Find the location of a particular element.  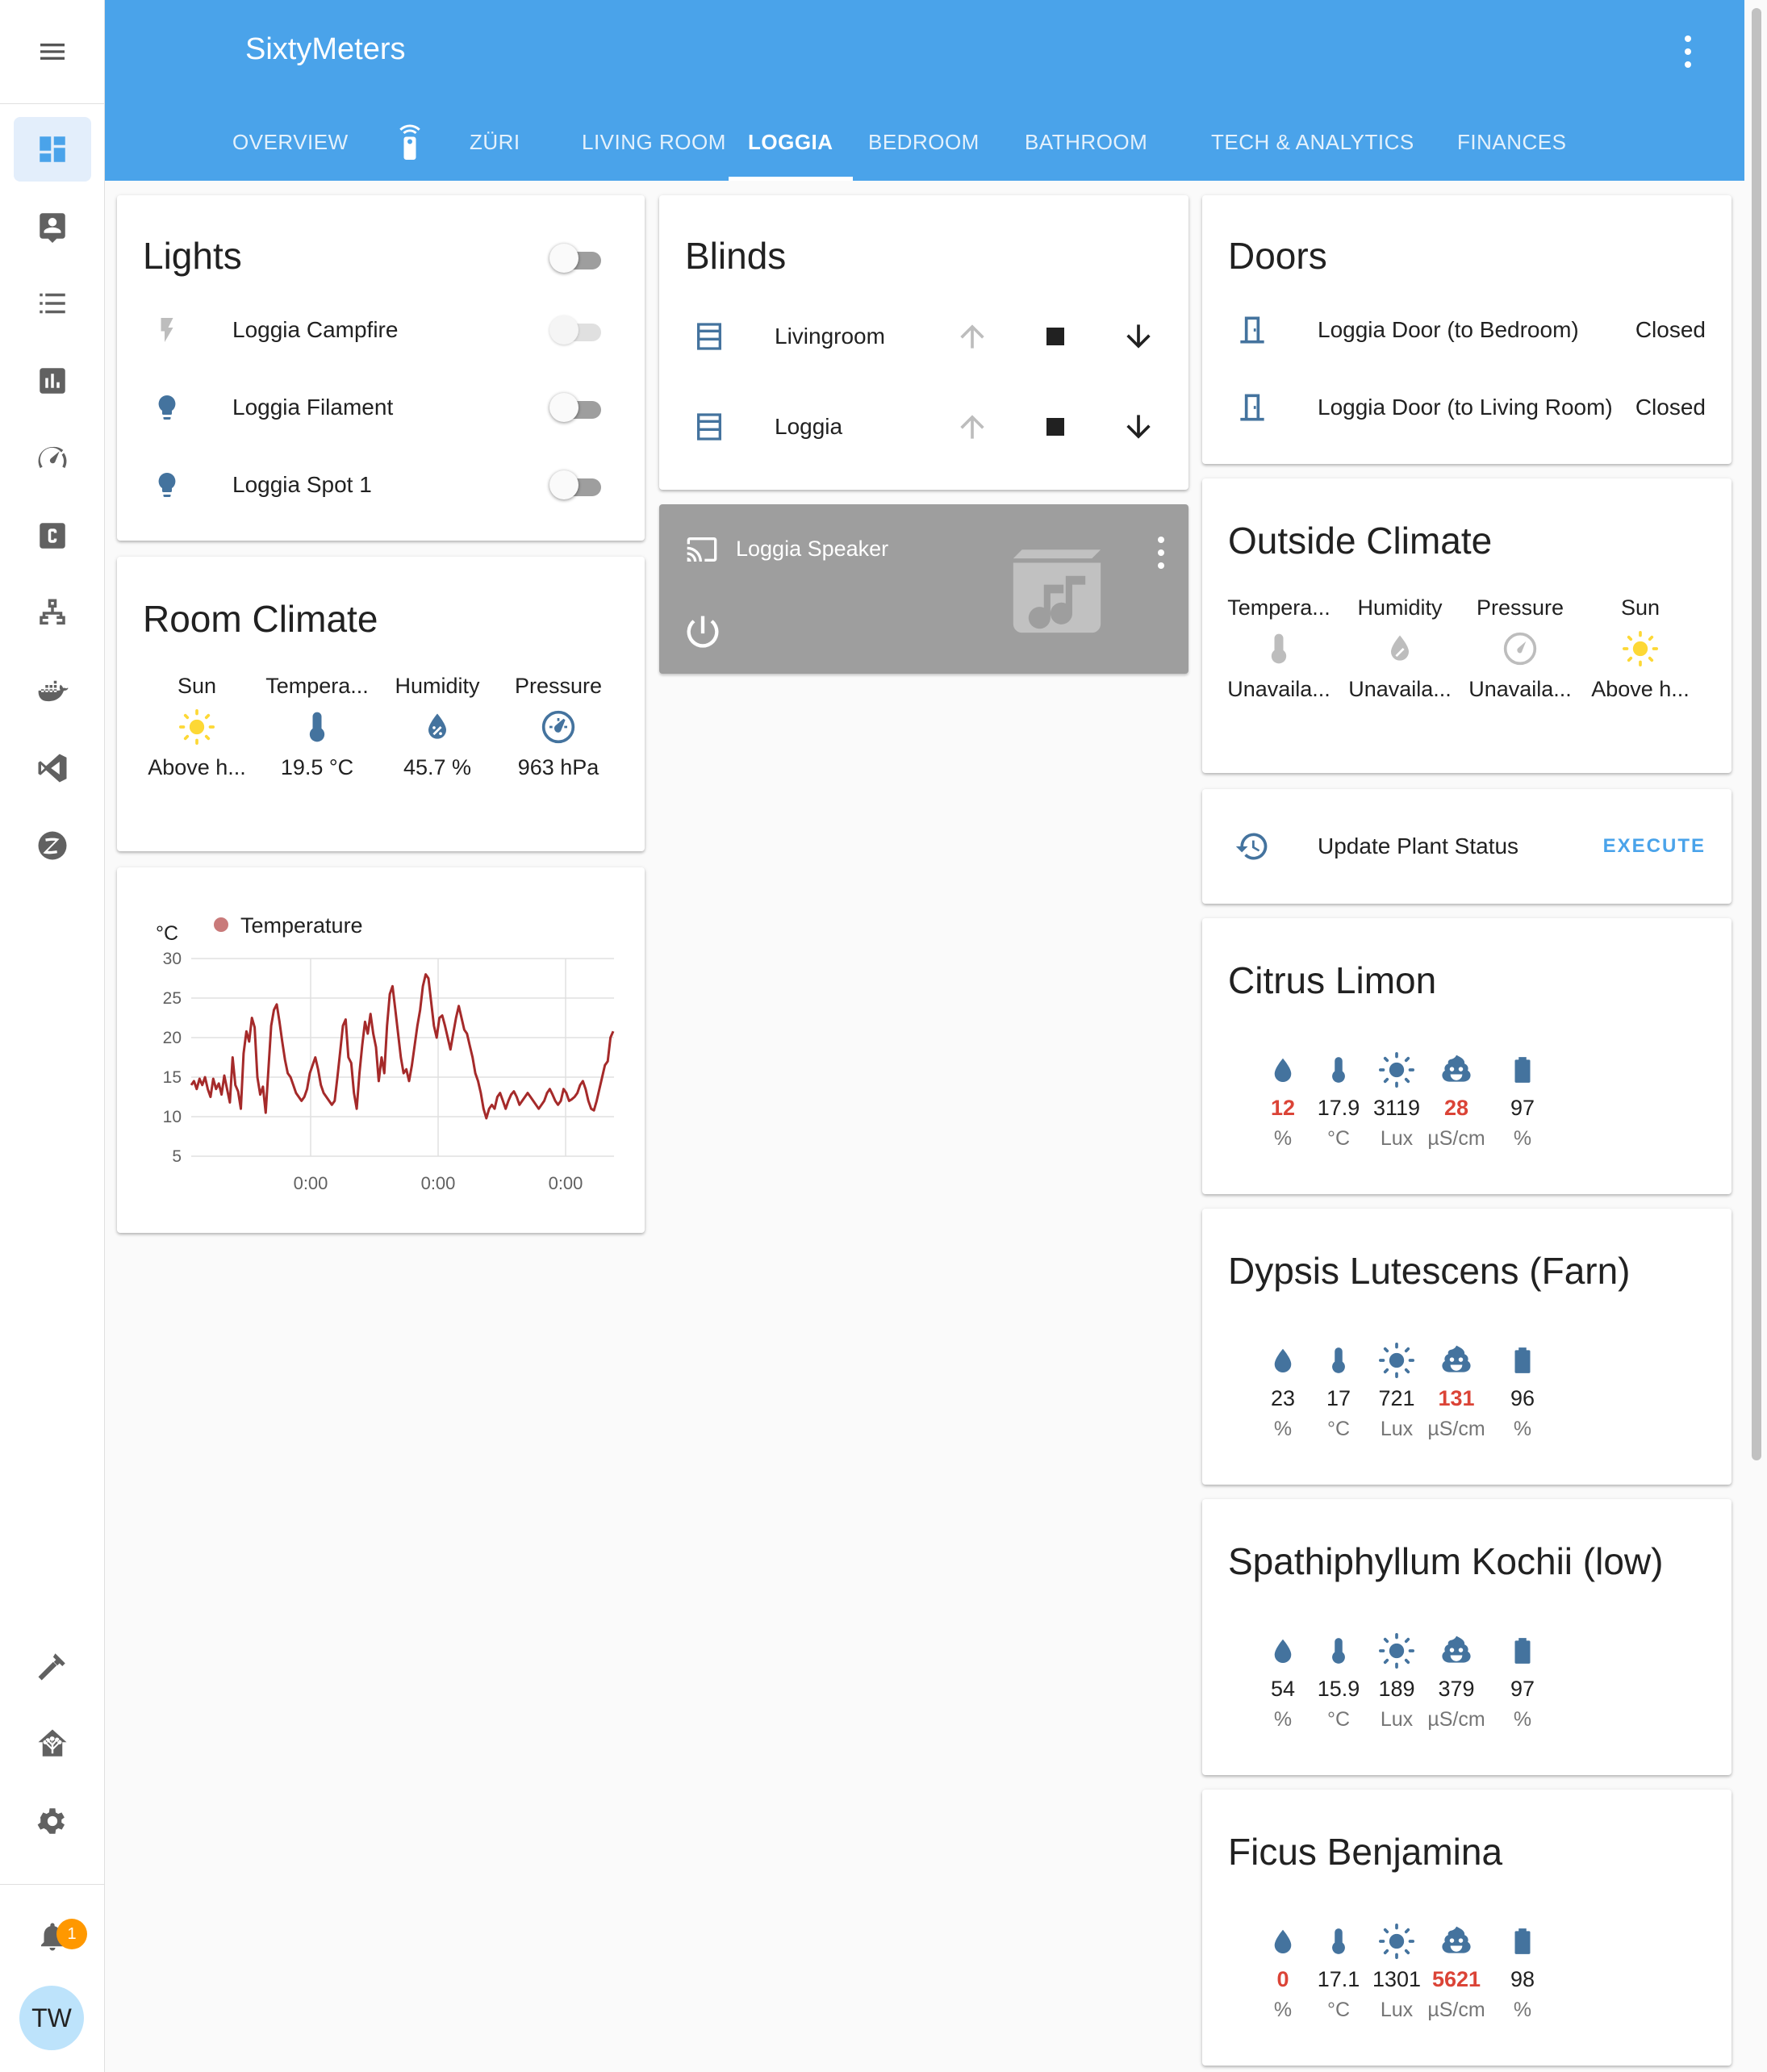

glance-label: Sun is located at coordinates (197, 686).